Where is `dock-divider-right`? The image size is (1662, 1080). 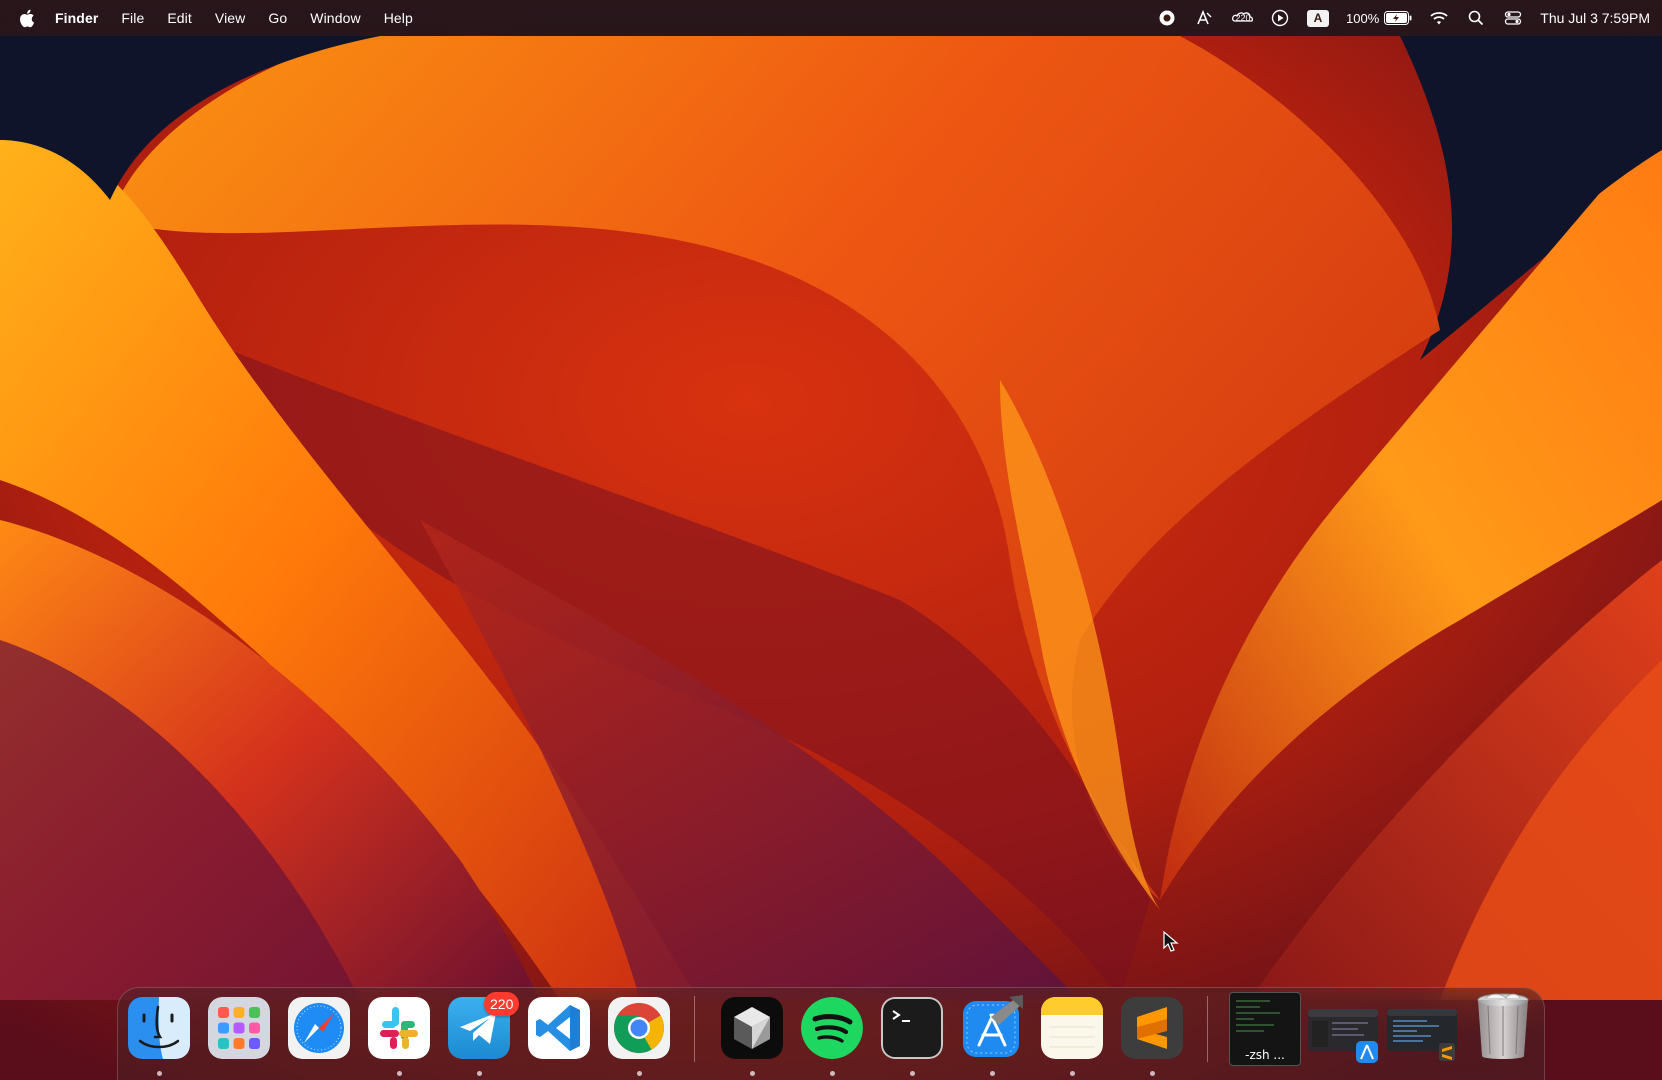 dock-divider-right is located at coordinates (1207, 1029).